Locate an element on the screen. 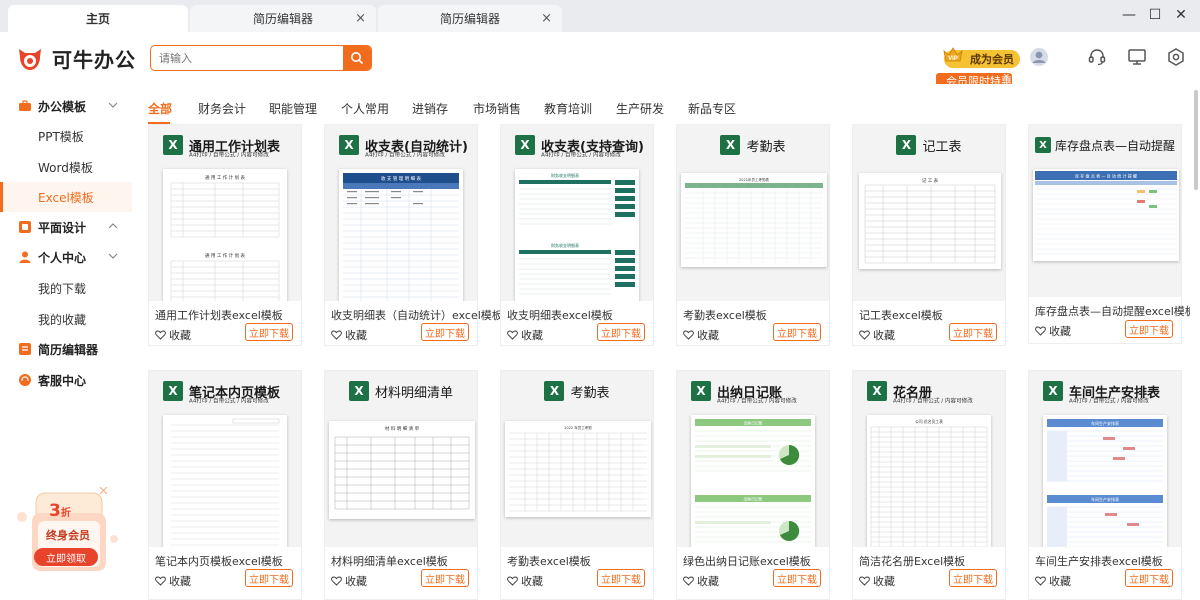 The height and width of the screenshot is (600, 1200). template-thumbnail: X 考勤表 2021年员工考勤表 is located at coordinates (753, 213).